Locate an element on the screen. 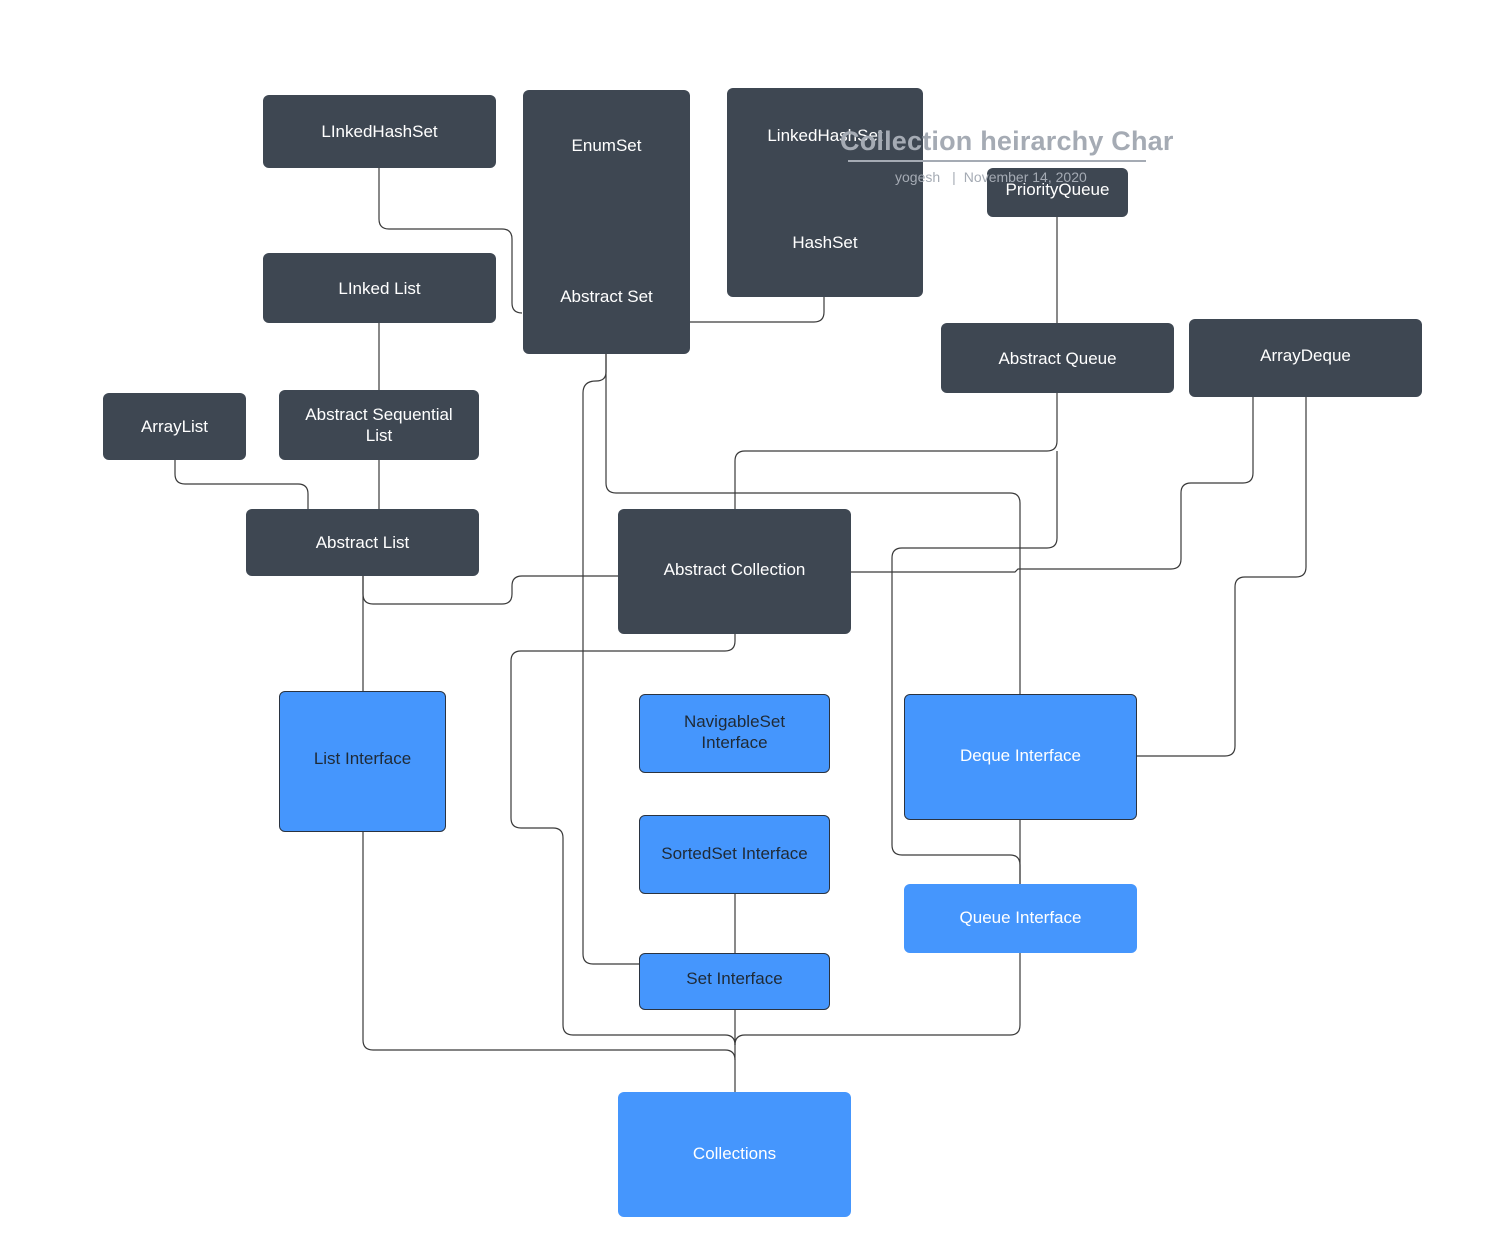  node-label: Queue Interface is located at coordinates (1020, 917).